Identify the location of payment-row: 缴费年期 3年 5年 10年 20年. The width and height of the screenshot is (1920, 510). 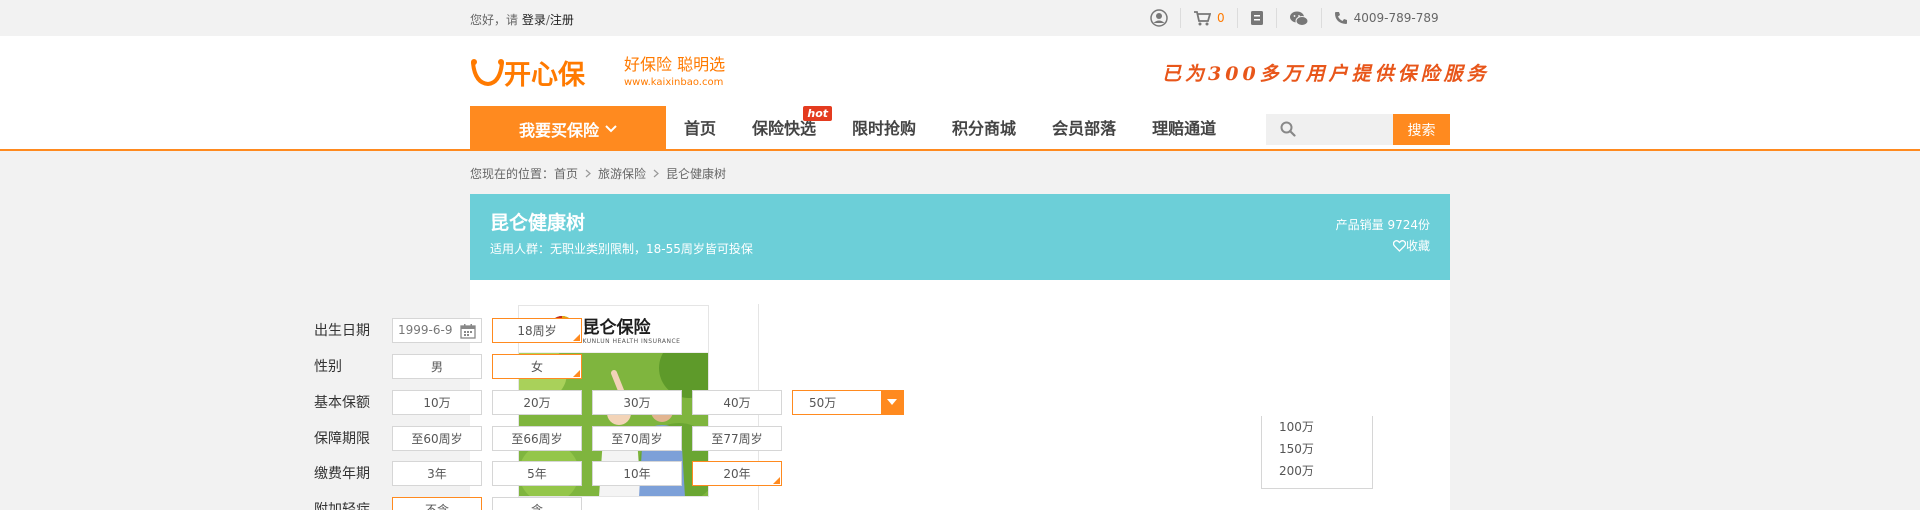
(553, 473).